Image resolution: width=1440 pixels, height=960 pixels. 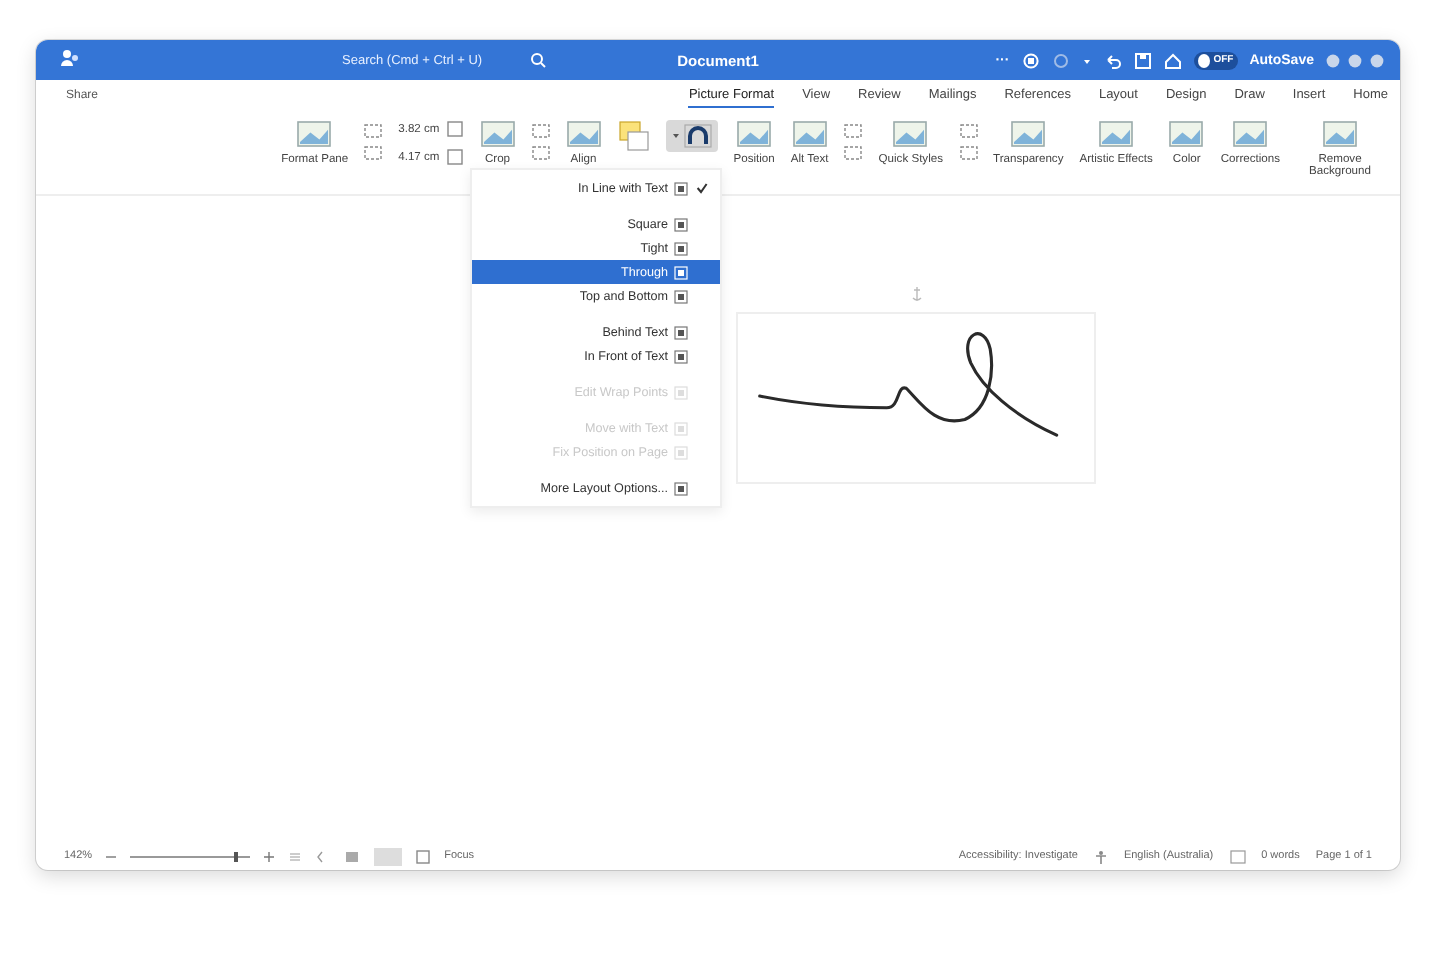 I want to click on zoom-out-icon, so click(x=111, y=856).